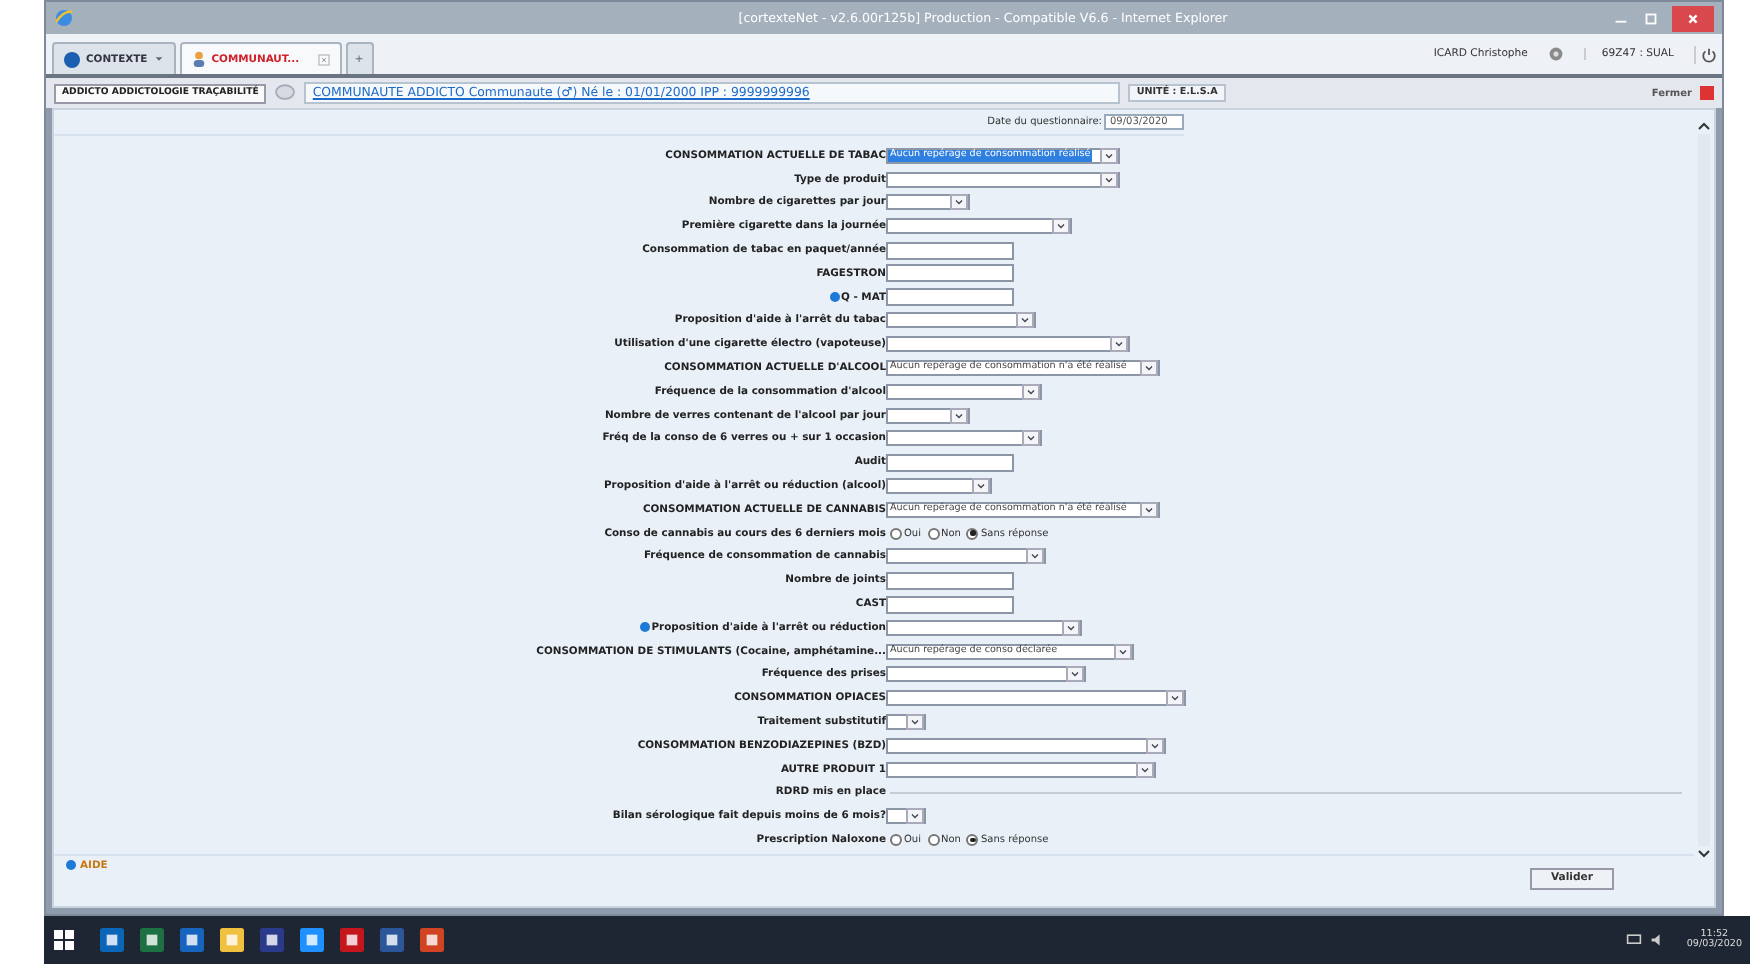  Describe the element at coordinates (1704, 854) in the screenshot. I see `scroll-down-icon` at that location.